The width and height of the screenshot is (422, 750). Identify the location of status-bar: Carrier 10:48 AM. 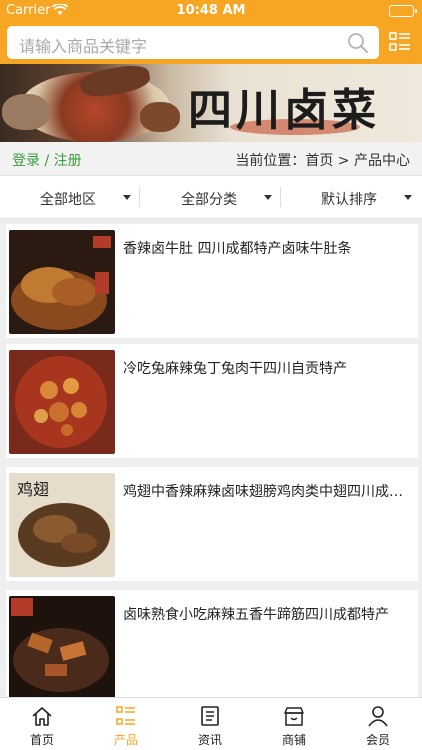
(211, 11).